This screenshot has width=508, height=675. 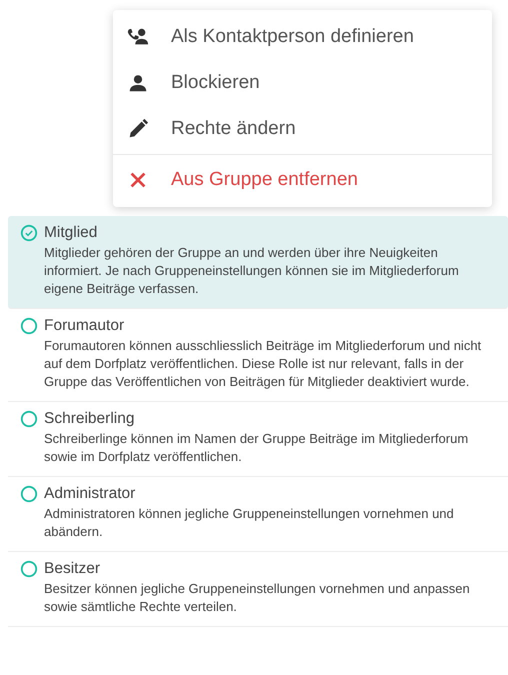 I want to click on role-name: Forumautor, so click(x=84, y=326).